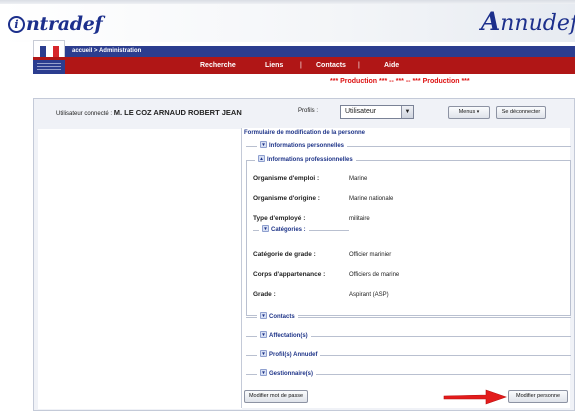 The width and height of the screenshot is (575, 411). I want to click on section-categories: ▾ Catégories :, so click(301, 230).